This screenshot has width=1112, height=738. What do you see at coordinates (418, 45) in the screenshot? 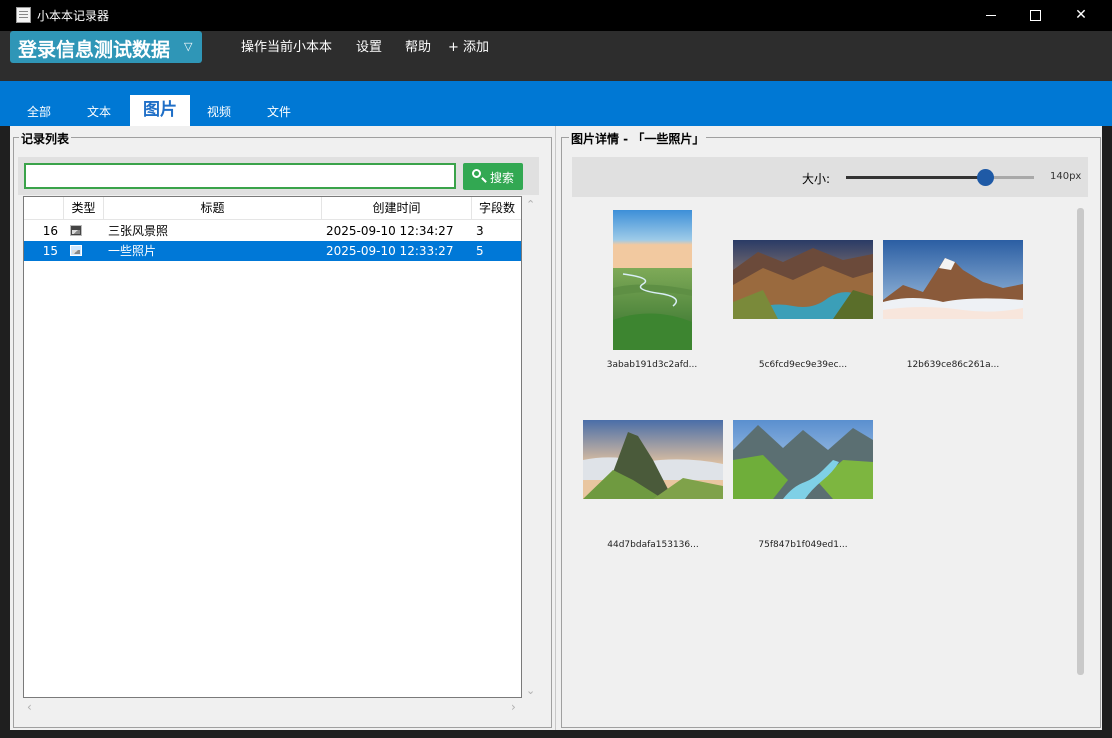
I see `menu-help: 帮助` at bounding box center [418, 45].